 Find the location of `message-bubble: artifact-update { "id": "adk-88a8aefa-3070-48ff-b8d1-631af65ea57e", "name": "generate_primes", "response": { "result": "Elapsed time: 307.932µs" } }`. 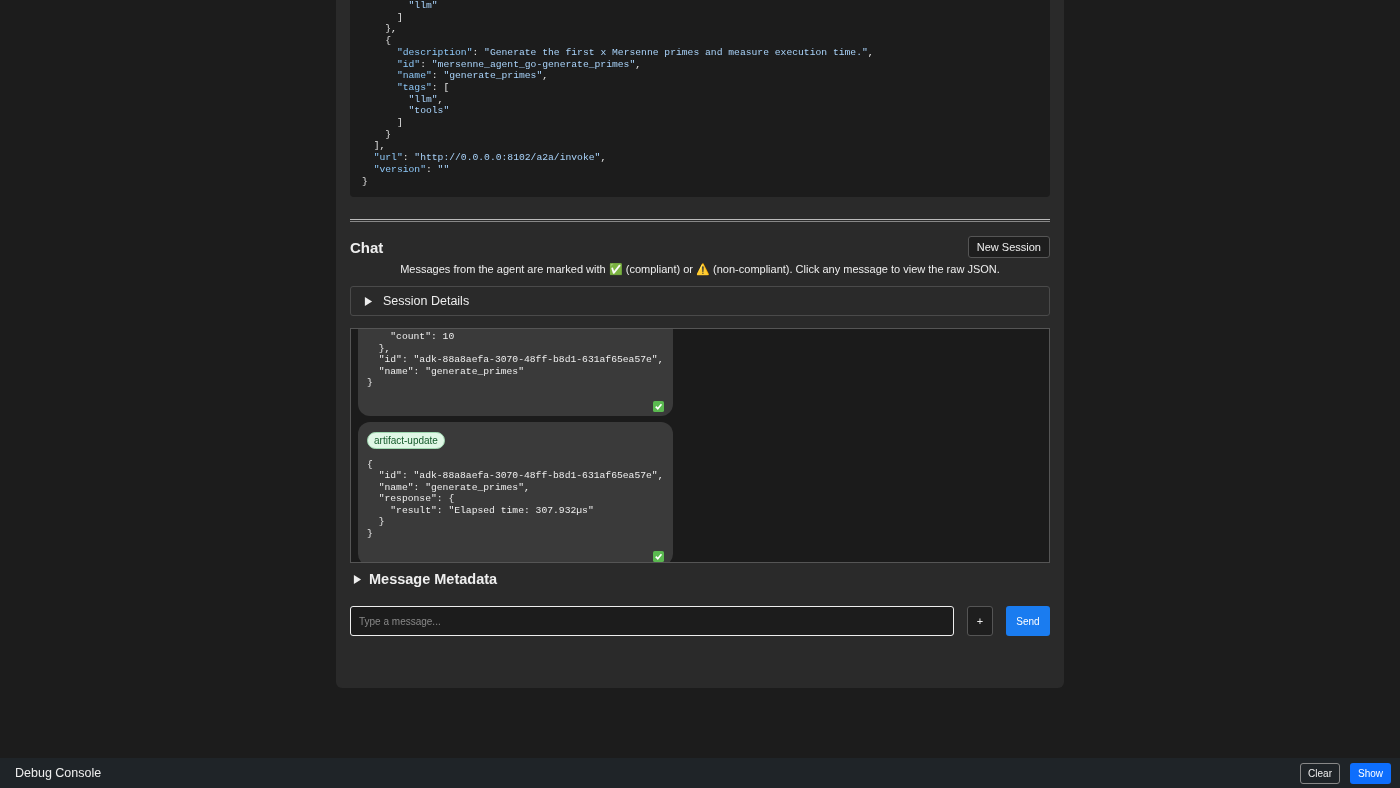

message-bubble: artifact-update { "id": "adk-88a8aefa-3070-48ff-b8d1-631af65ea57e", "name": "generate_primes", "response": { "result": "Elapsed time: 307.932µs" } } is located at coordinates (515, 492).